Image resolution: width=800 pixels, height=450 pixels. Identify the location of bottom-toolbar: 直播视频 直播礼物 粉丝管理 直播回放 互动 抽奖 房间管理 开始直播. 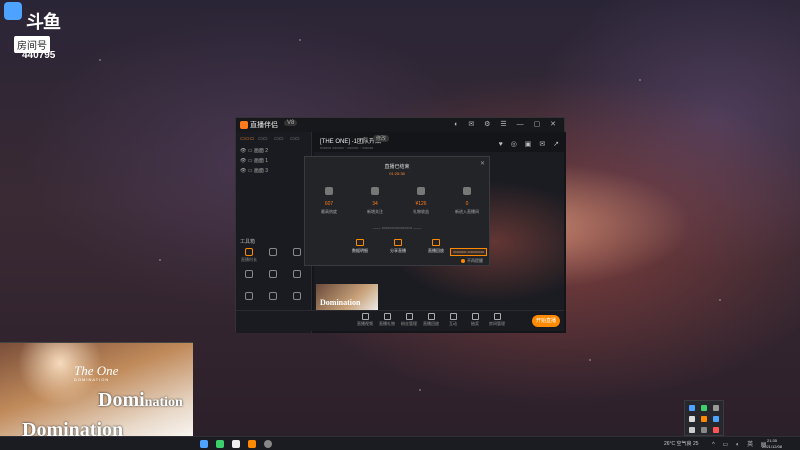
(400, 320).